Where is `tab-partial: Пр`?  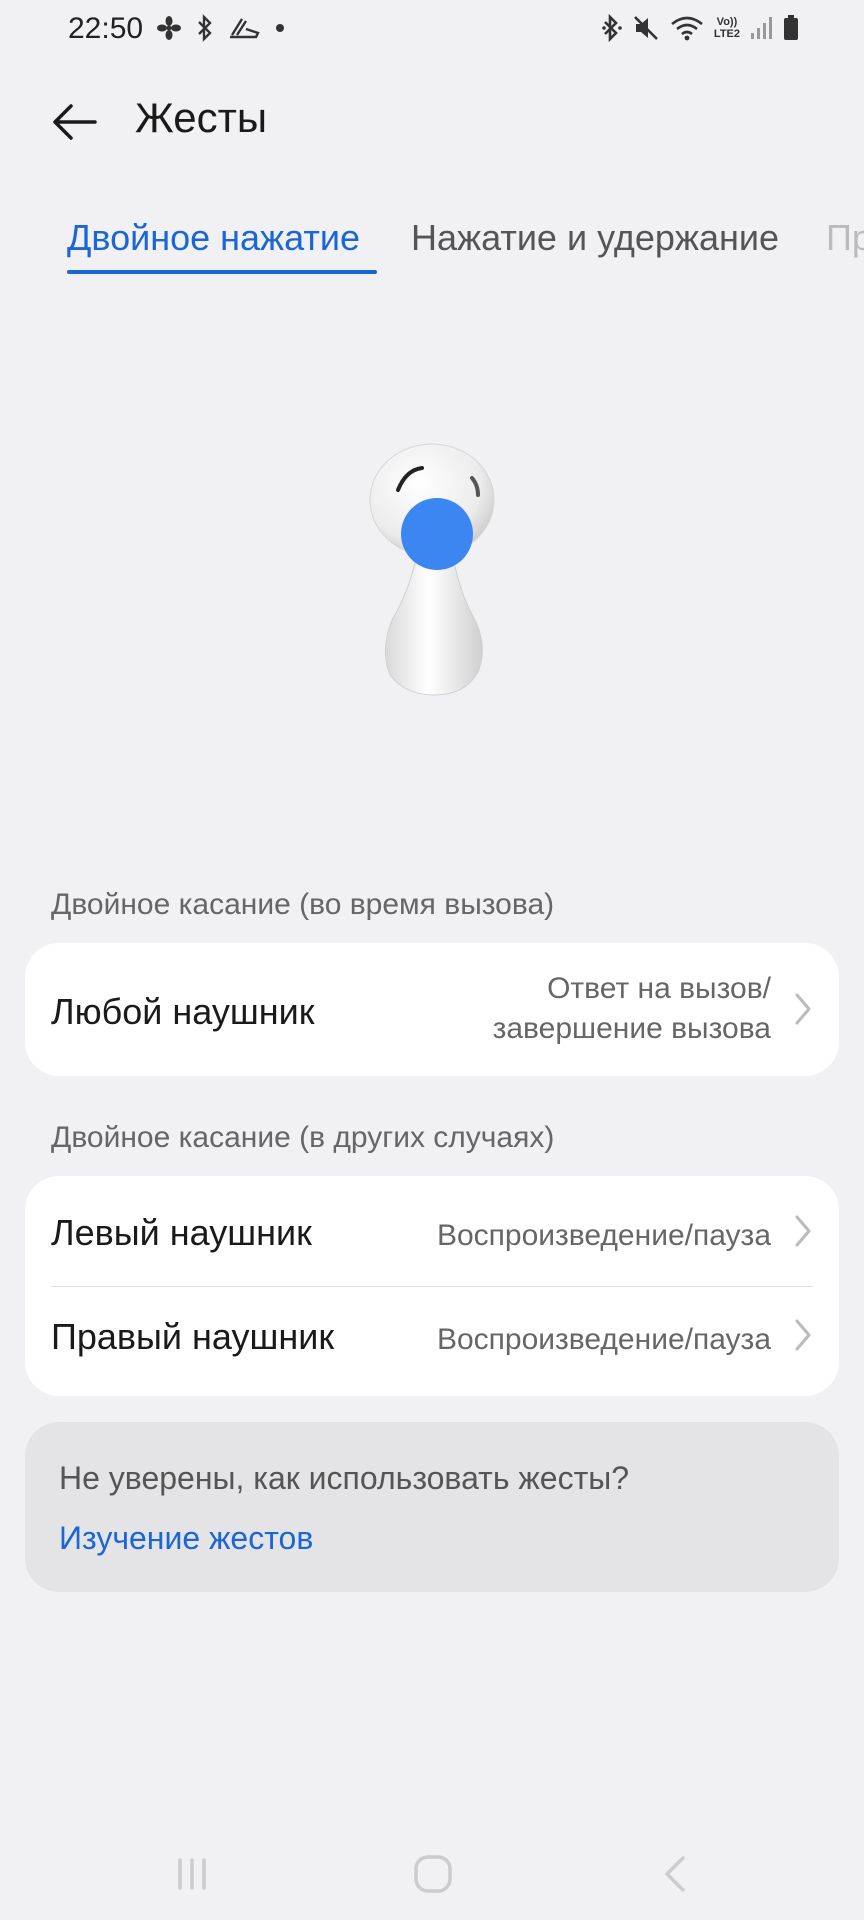
tab-partial: Пр is located at coordinates (845, 238).